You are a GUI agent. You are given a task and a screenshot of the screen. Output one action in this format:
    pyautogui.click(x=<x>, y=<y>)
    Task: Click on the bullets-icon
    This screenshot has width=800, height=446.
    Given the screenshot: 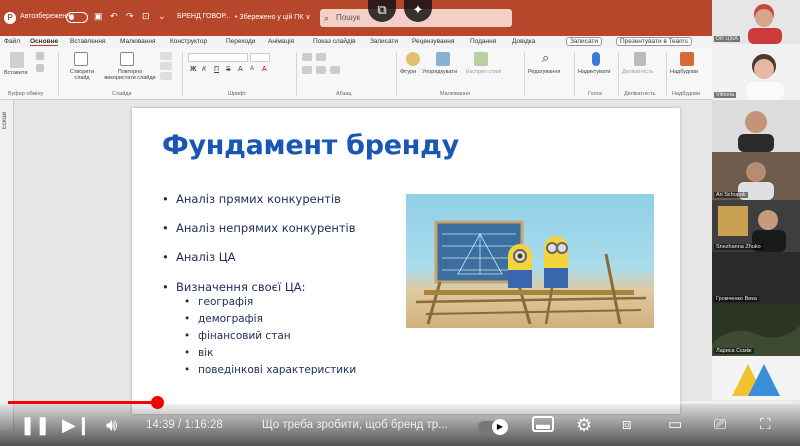 What is the action you would take?
    pyautogui.click(x=307, y=57)
    